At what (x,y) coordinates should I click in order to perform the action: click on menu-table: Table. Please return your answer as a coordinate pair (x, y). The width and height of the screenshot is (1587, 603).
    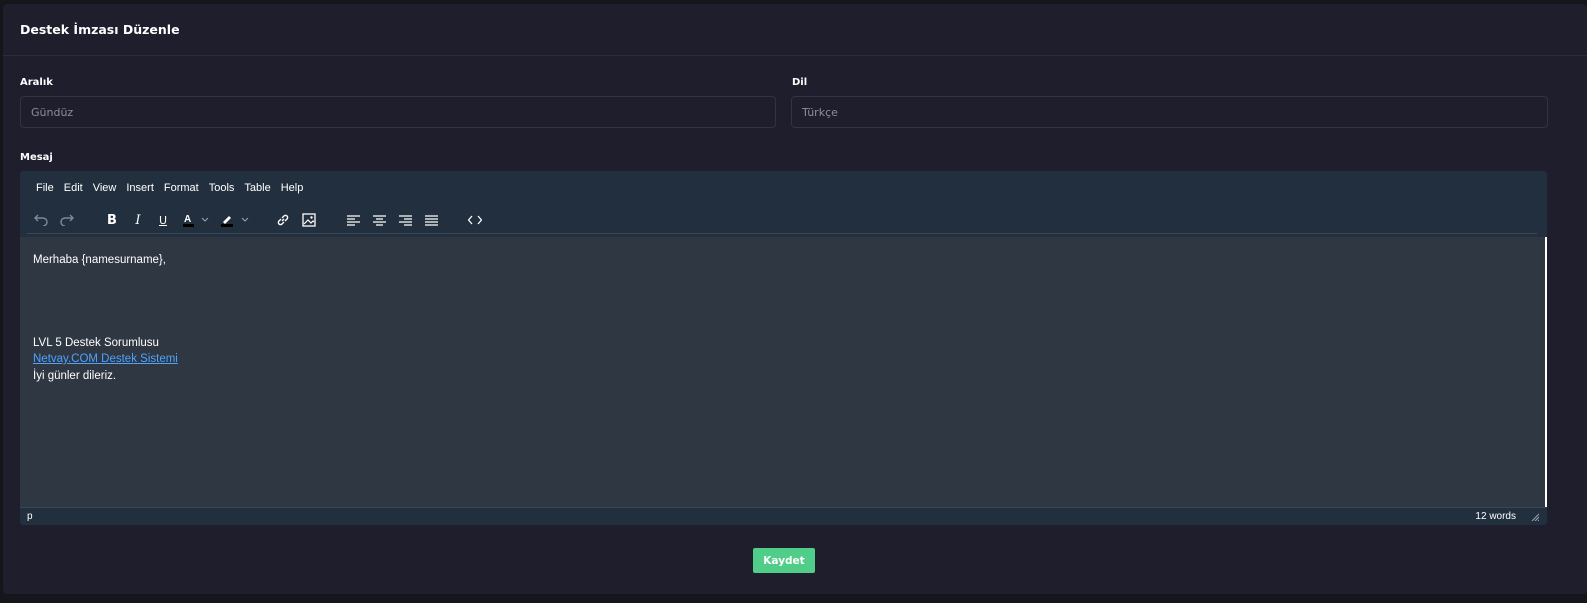
    Looking at the image, I should click on (257, 188).